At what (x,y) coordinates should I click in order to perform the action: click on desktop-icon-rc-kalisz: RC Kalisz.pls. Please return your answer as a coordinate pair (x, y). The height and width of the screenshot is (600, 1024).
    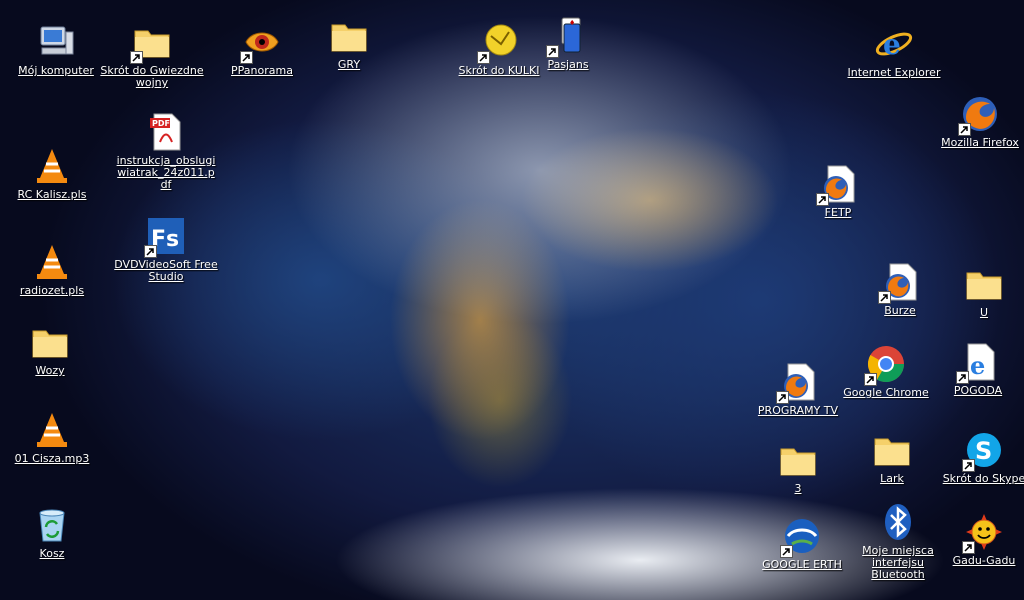
    Looking at the image, I should click on (52, 173).